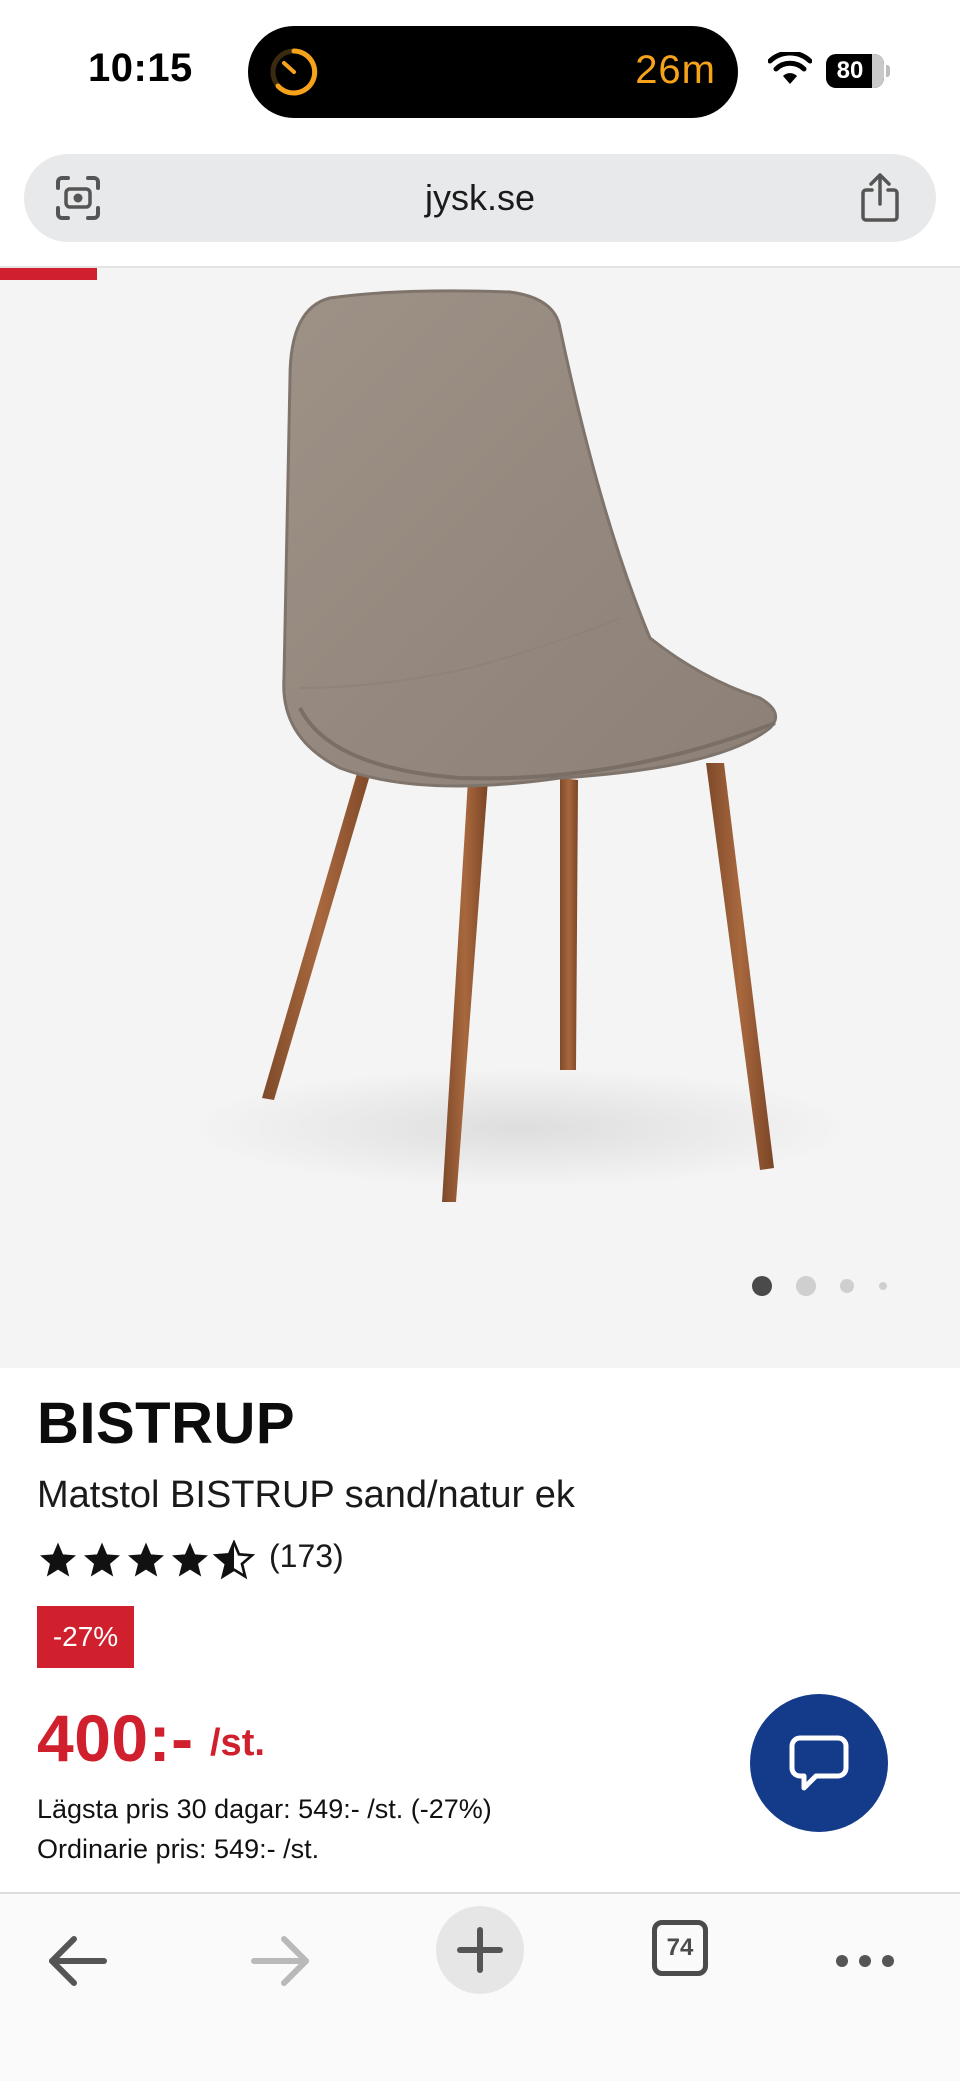 The width and height of the screenshot is (960, 2081). What do you see at coordinates (178, 1849) in the screenshot?
I see `regular-price-line: Ordinarie pris: 549:- /st.` at bounding box center [178, 1849].